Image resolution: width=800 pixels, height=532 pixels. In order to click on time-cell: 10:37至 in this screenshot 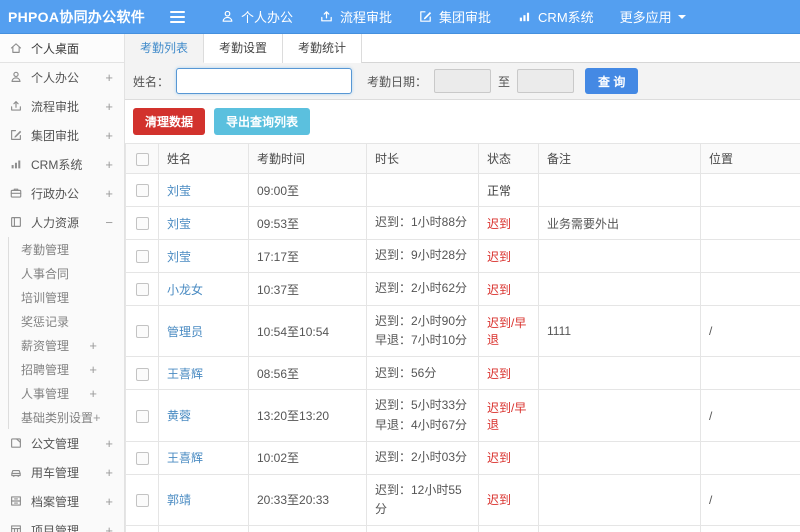, I will do `click(307, 289)`.